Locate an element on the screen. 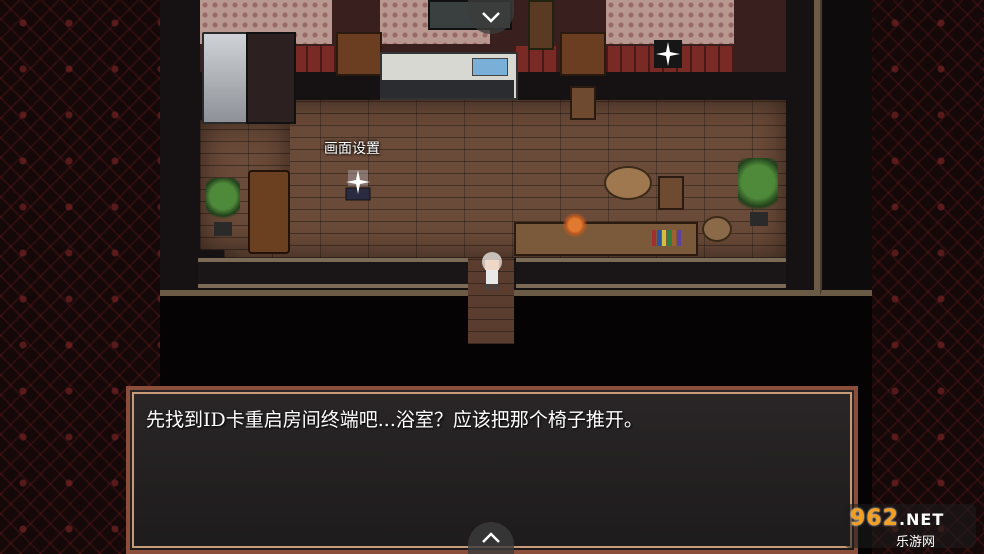 The width and height of the screenshot is (984, 554). wainscot is located at coordinates (314, 59).